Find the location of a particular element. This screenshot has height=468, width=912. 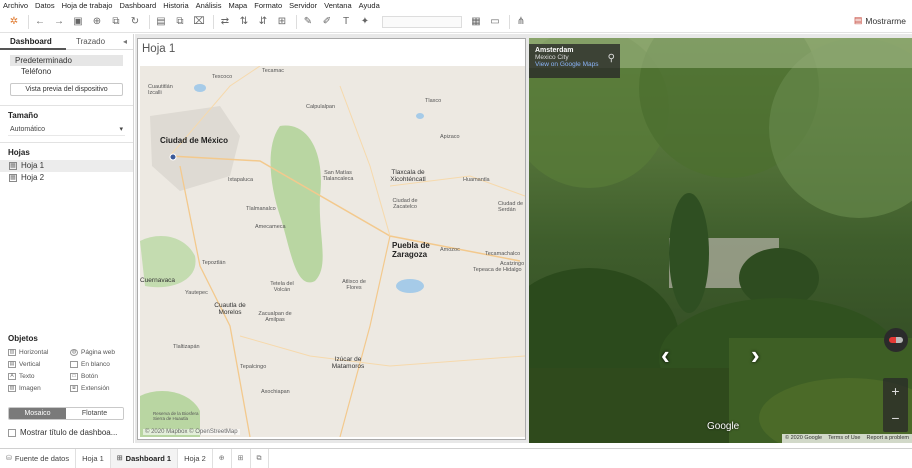

presentation-icon: ▭ is located at coordinates (495, 22).